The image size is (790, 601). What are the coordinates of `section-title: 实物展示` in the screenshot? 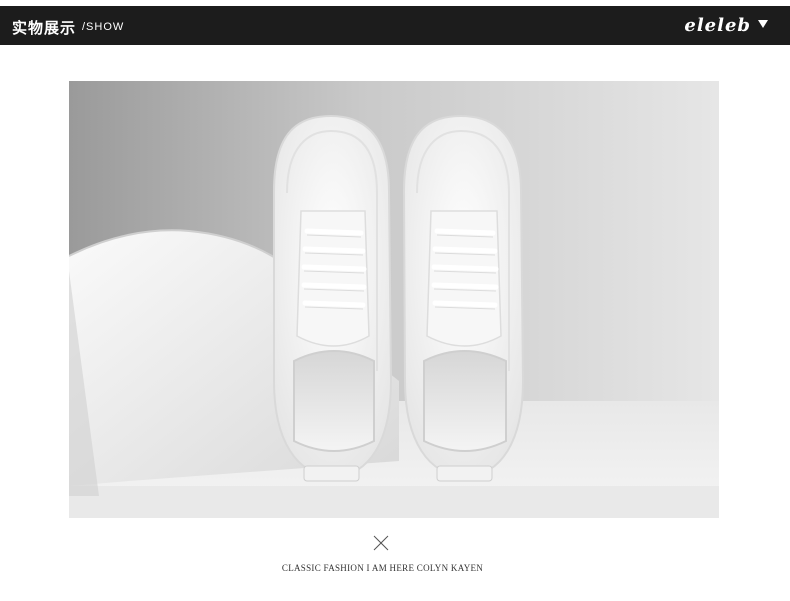 It's located at (44, 28).